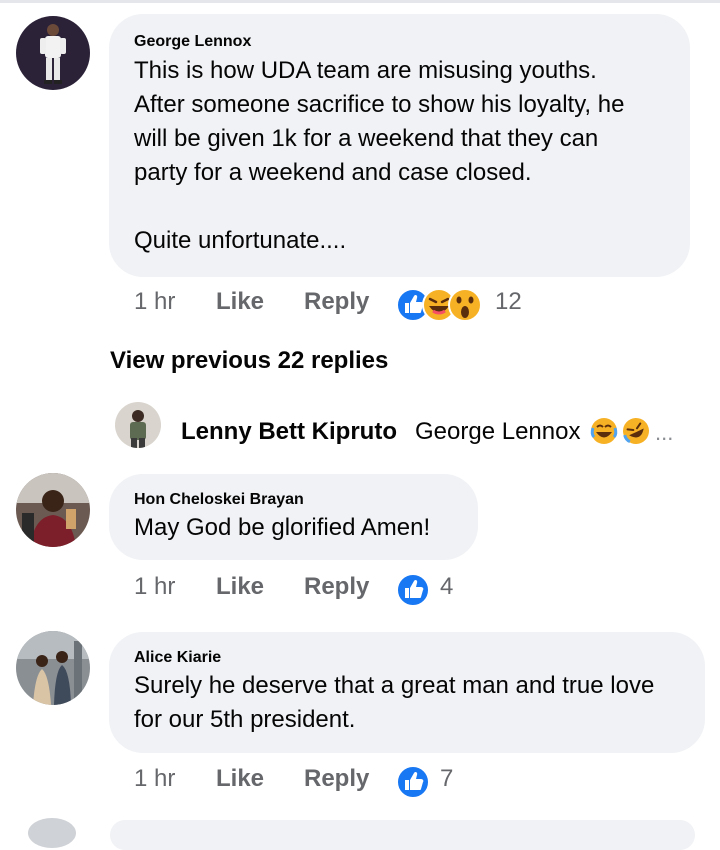 Image resolution: width=720 pixels, height=850 pixels. I want to click on comment-actions: 1 hr Like Reply 7, so click(304, 782).